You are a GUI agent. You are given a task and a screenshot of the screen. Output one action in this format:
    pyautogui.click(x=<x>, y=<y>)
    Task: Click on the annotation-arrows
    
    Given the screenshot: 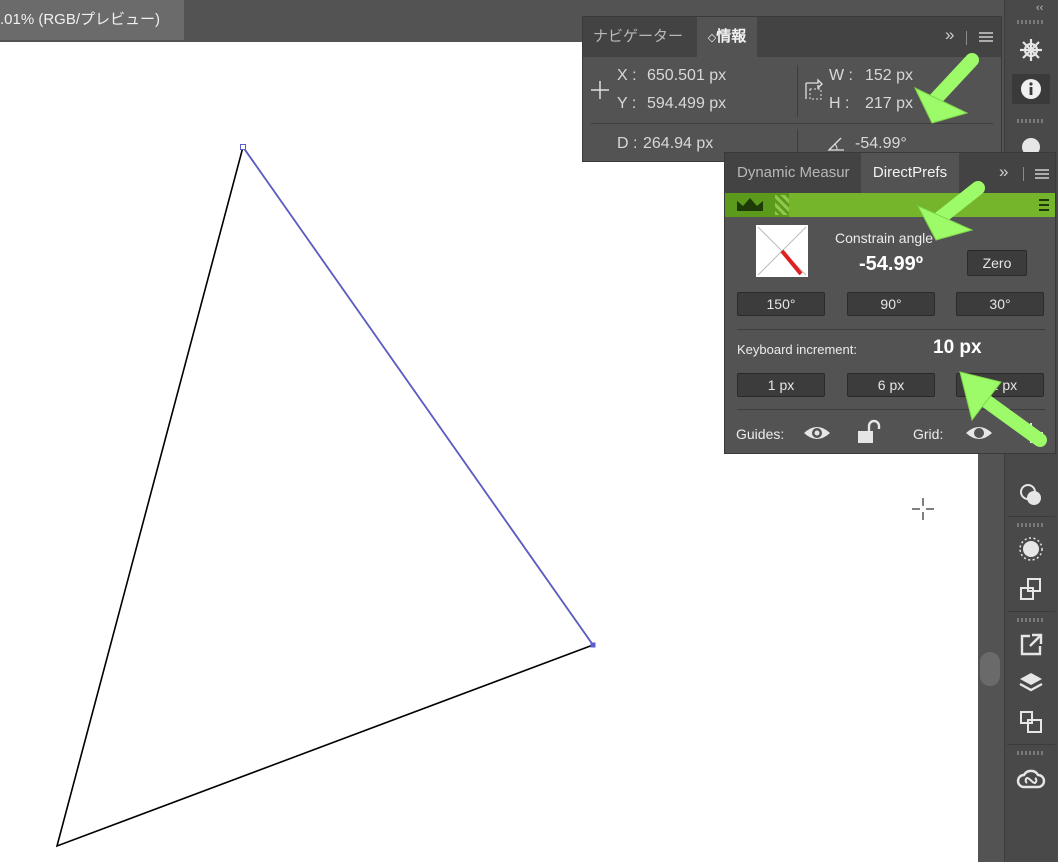 What is the action you would take?
    pyautogui.click(x=980, y=250)
    